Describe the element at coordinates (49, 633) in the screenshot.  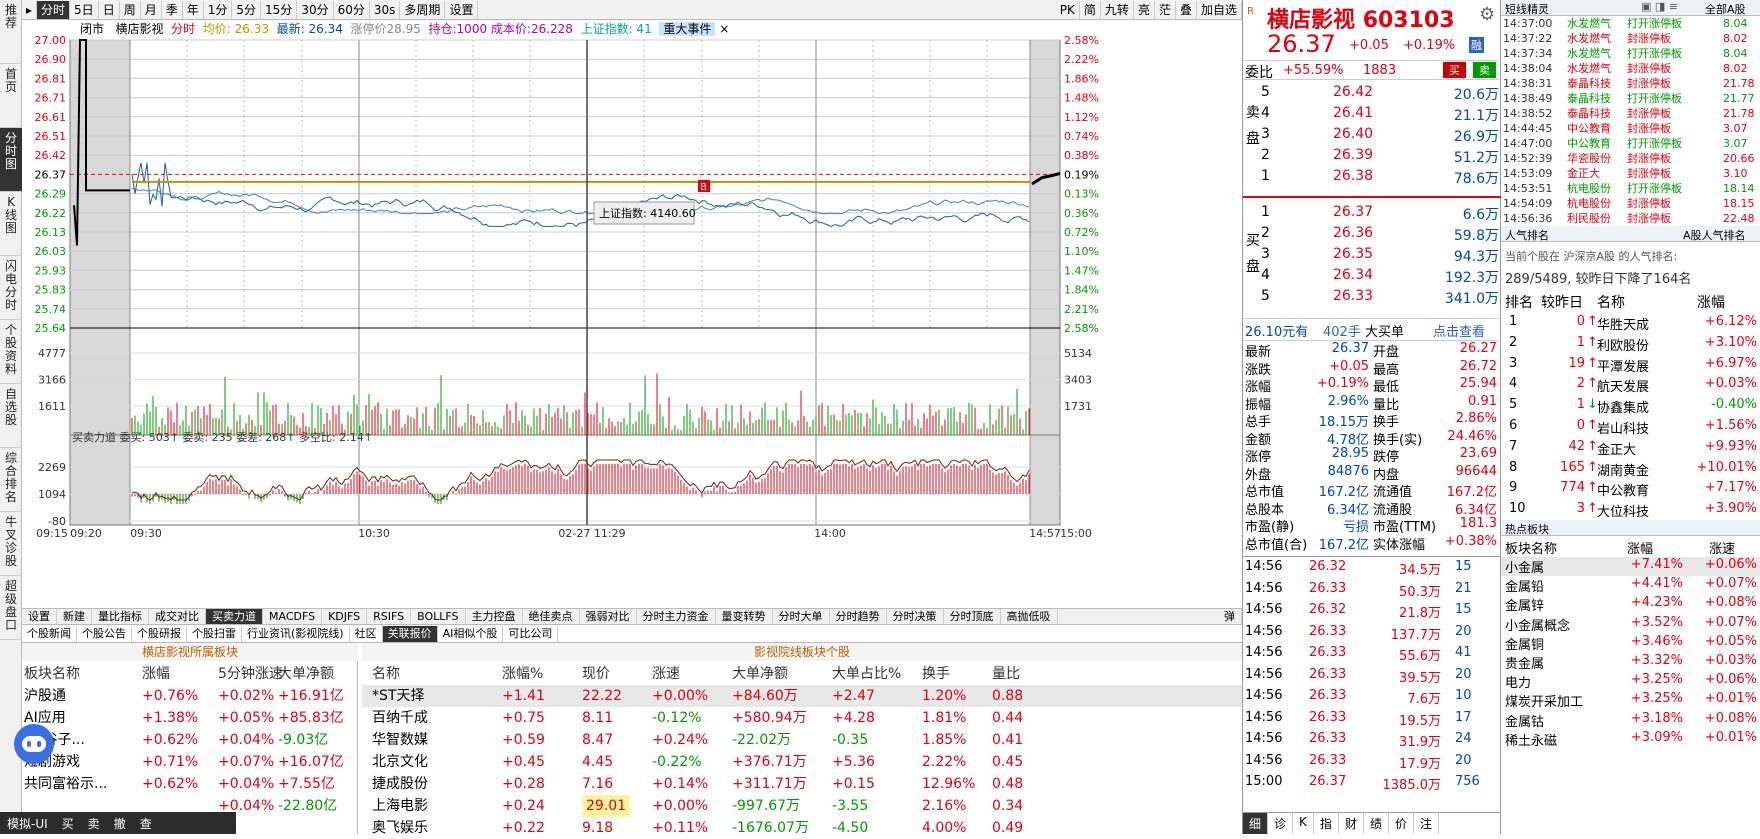
I see `info-tab-0: 个股新闻` at that location.